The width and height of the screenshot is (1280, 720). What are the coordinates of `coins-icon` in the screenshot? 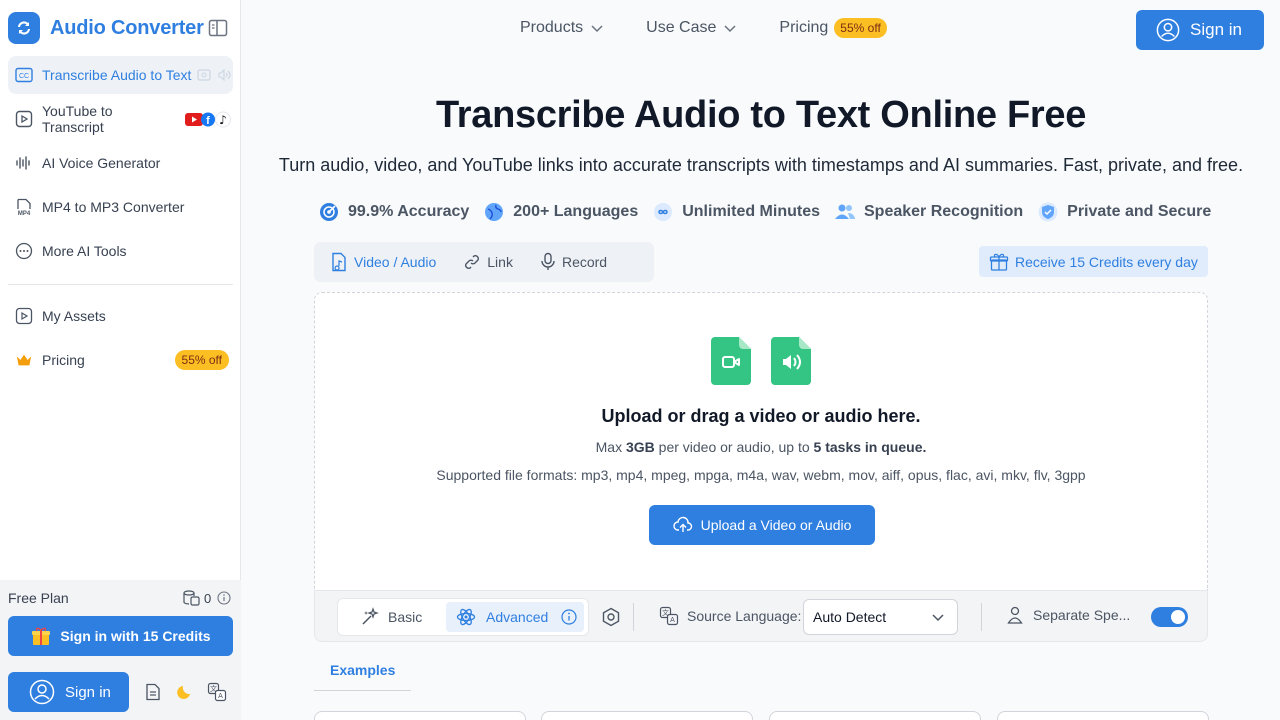 It's located at (191, 598).